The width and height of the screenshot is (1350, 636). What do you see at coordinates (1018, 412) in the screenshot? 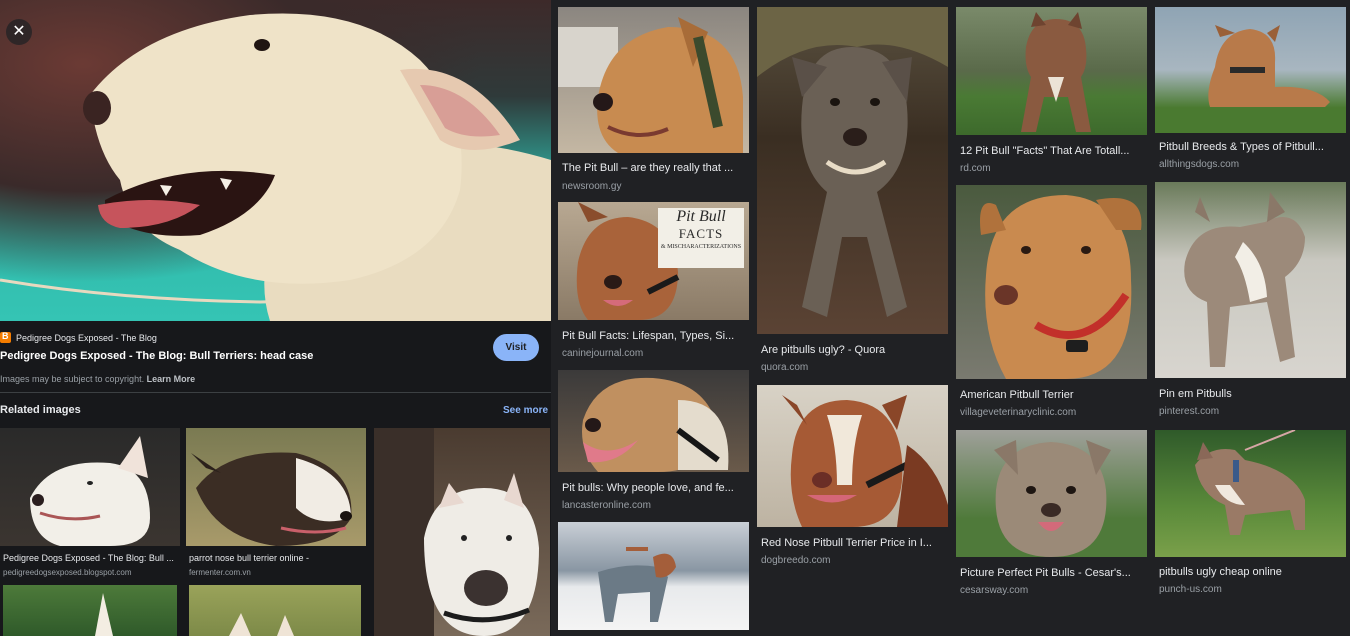
I see `result-source: villageveterinaryclinic.com` at bounding box center [1018, 412].